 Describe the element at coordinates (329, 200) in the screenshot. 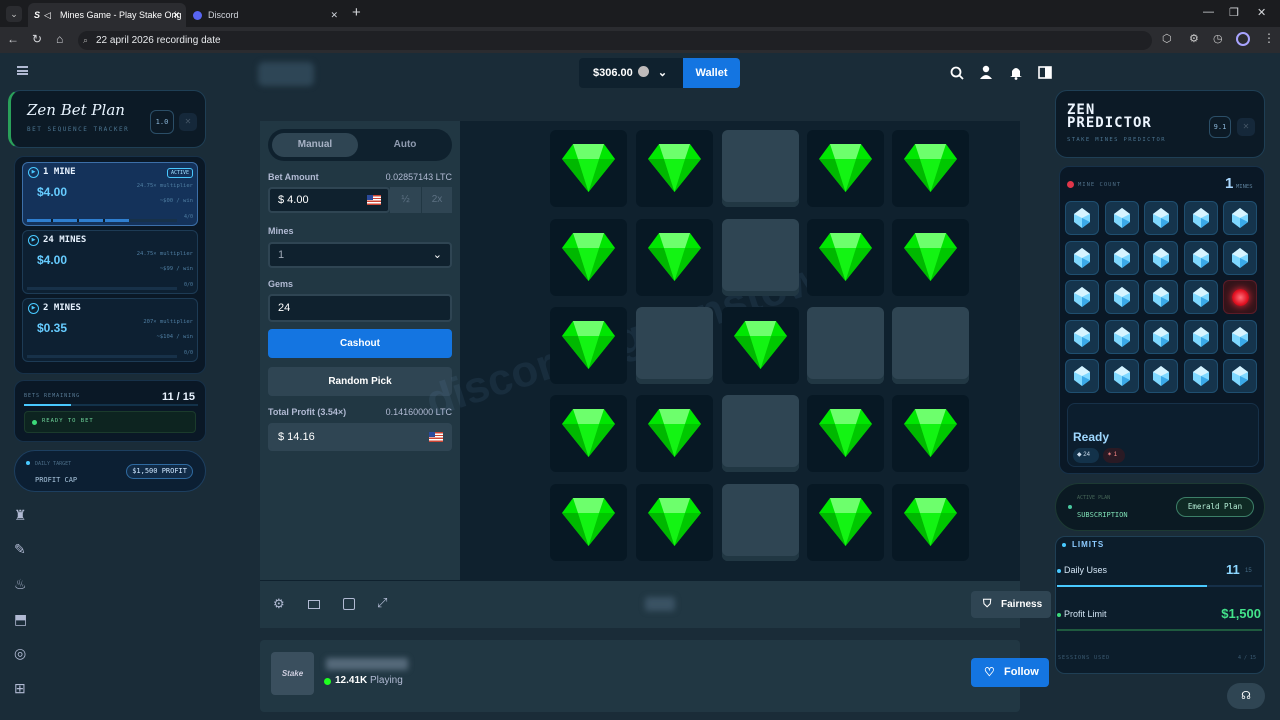

I see `bet-amount-input: $ 4.00` at that location.